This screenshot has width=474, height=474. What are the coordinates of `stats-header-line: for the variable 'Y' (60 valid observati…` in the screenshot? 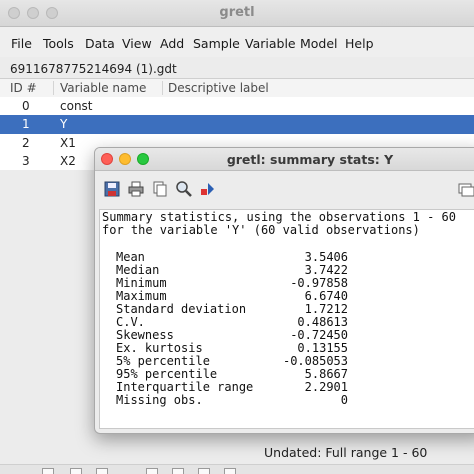 It's located at (261, 230).